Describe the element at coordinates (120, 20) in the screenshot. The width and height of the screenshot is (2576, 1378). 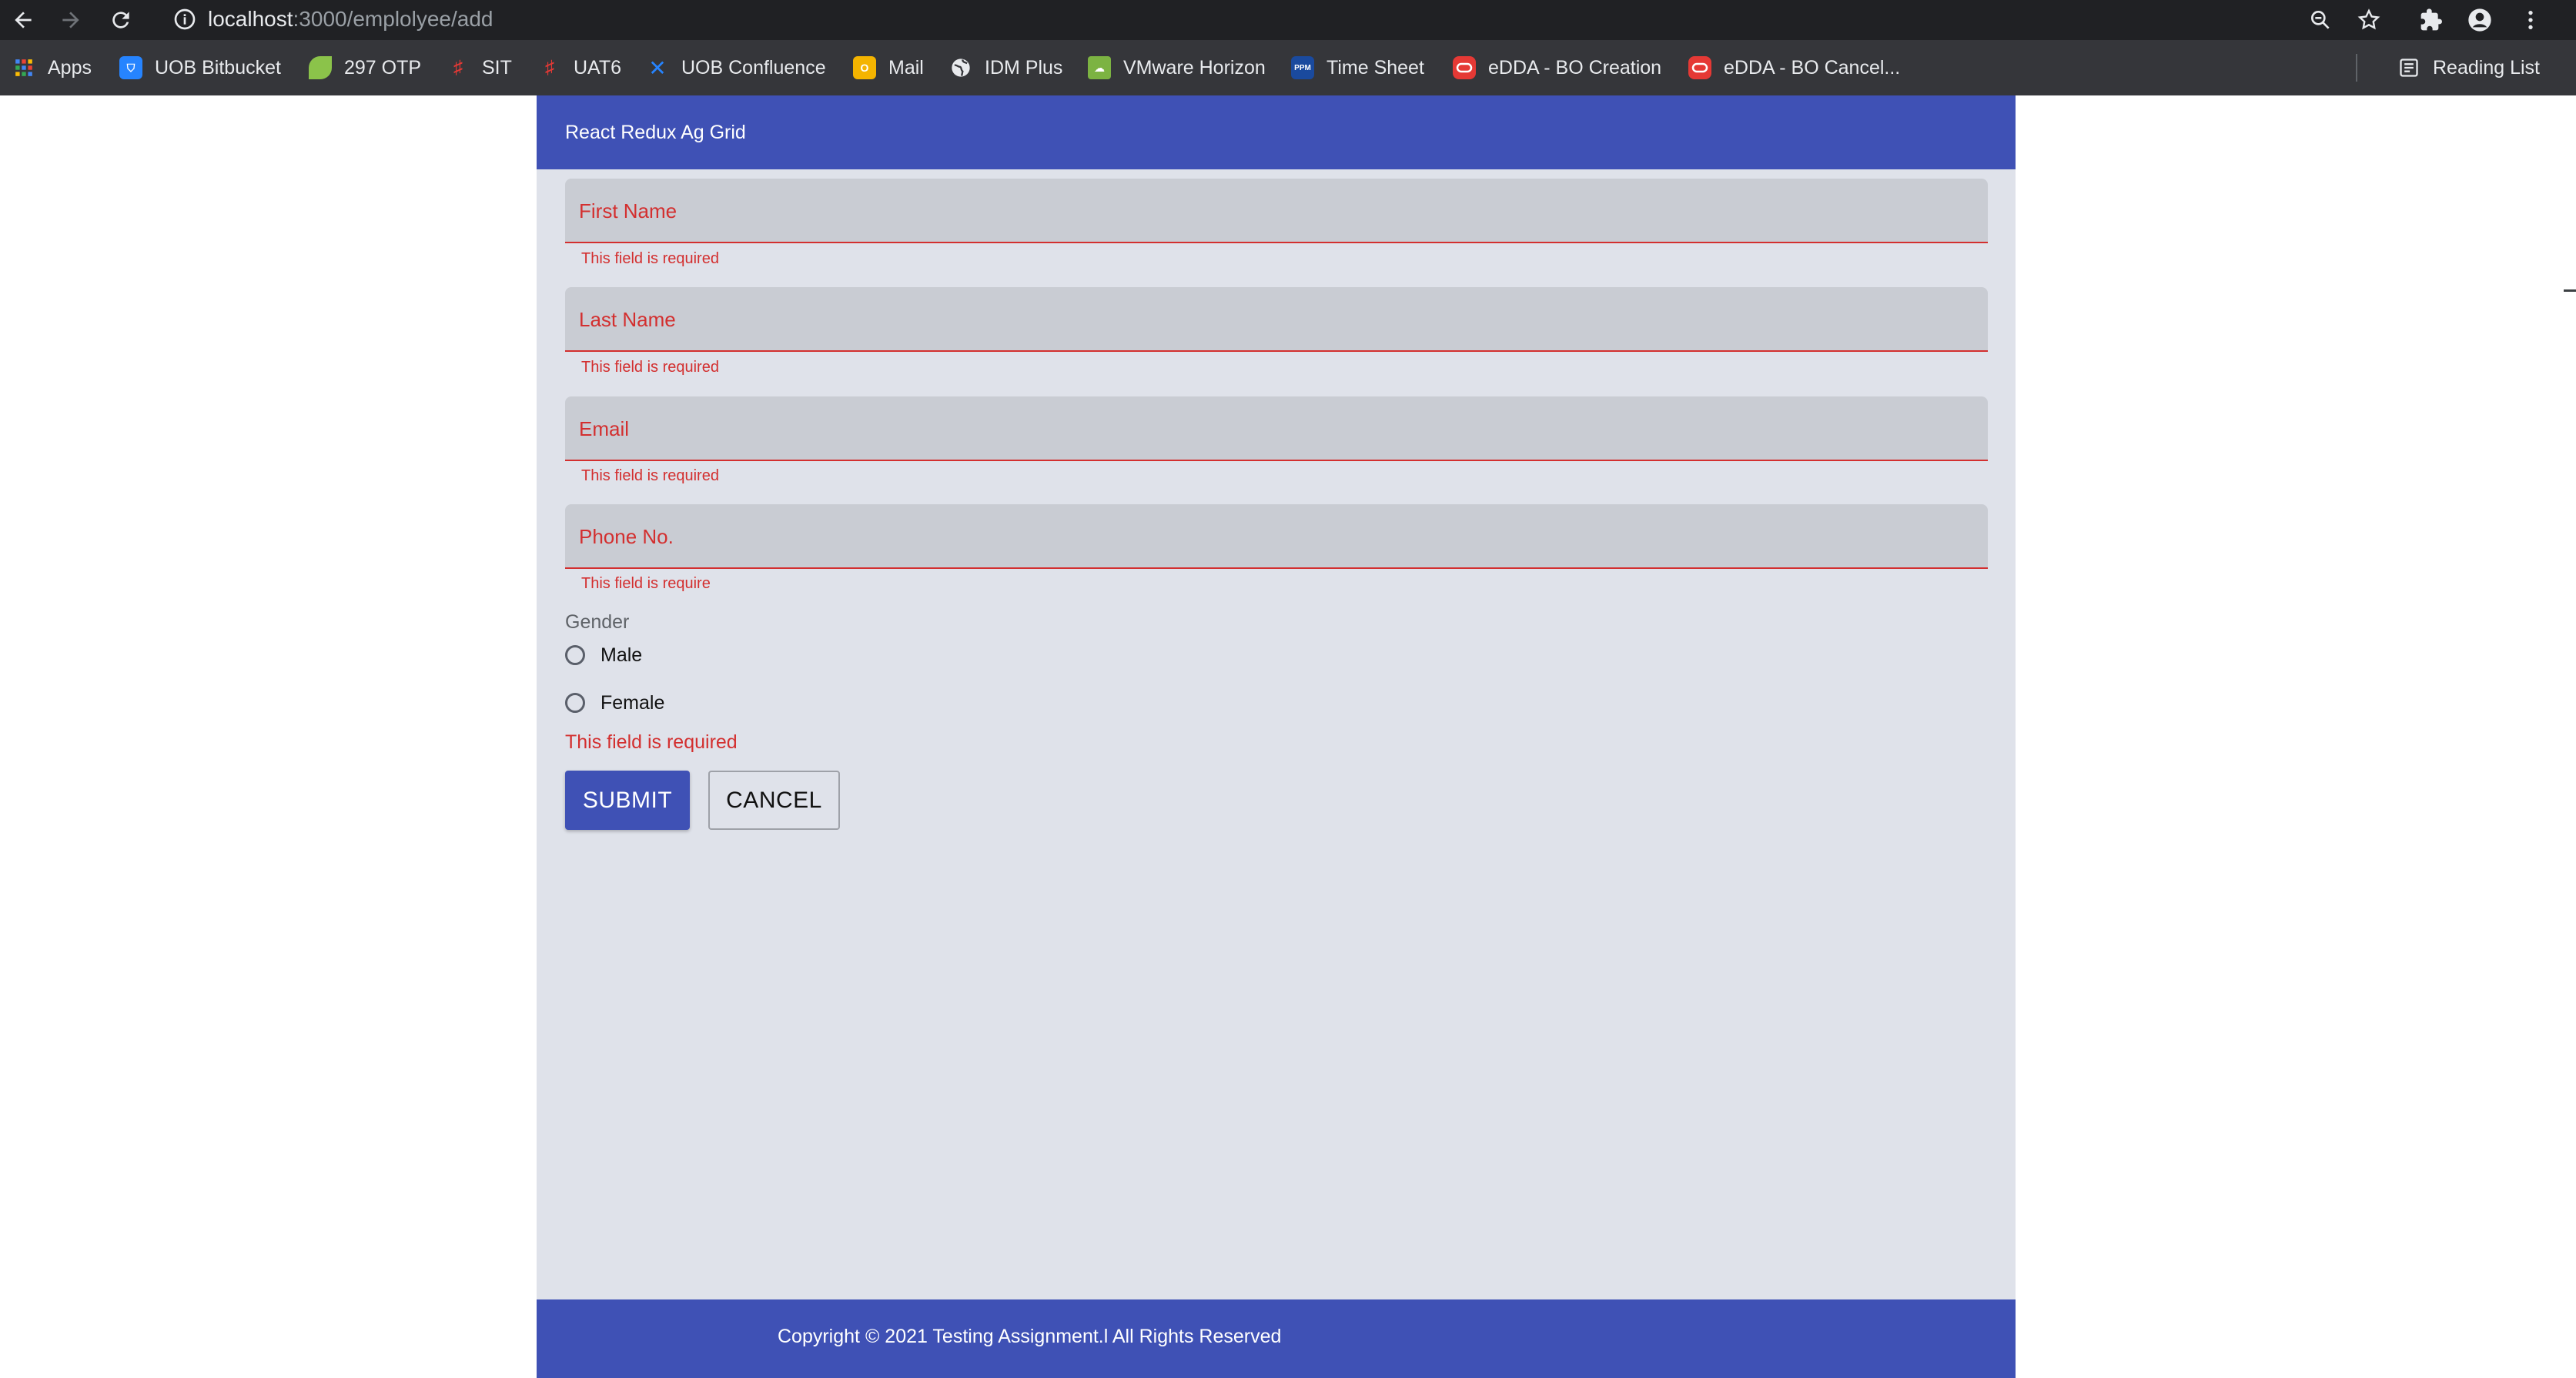
I see `reload-icon` at that location.